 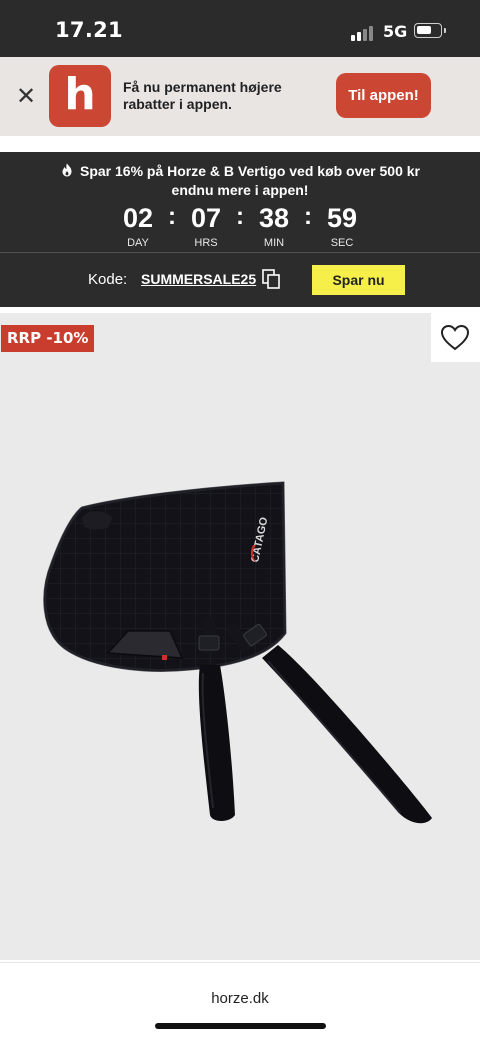 What do you see at coordinates (240, 998) in the screenshot?
I see `url-text: horze.dk` at bounding box center [240, 998].